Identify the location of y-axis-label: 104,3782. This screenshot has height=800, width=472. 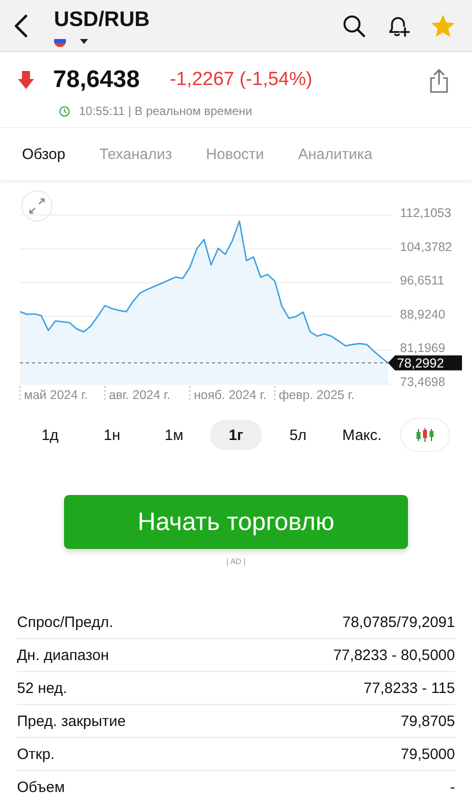
(426, 247).